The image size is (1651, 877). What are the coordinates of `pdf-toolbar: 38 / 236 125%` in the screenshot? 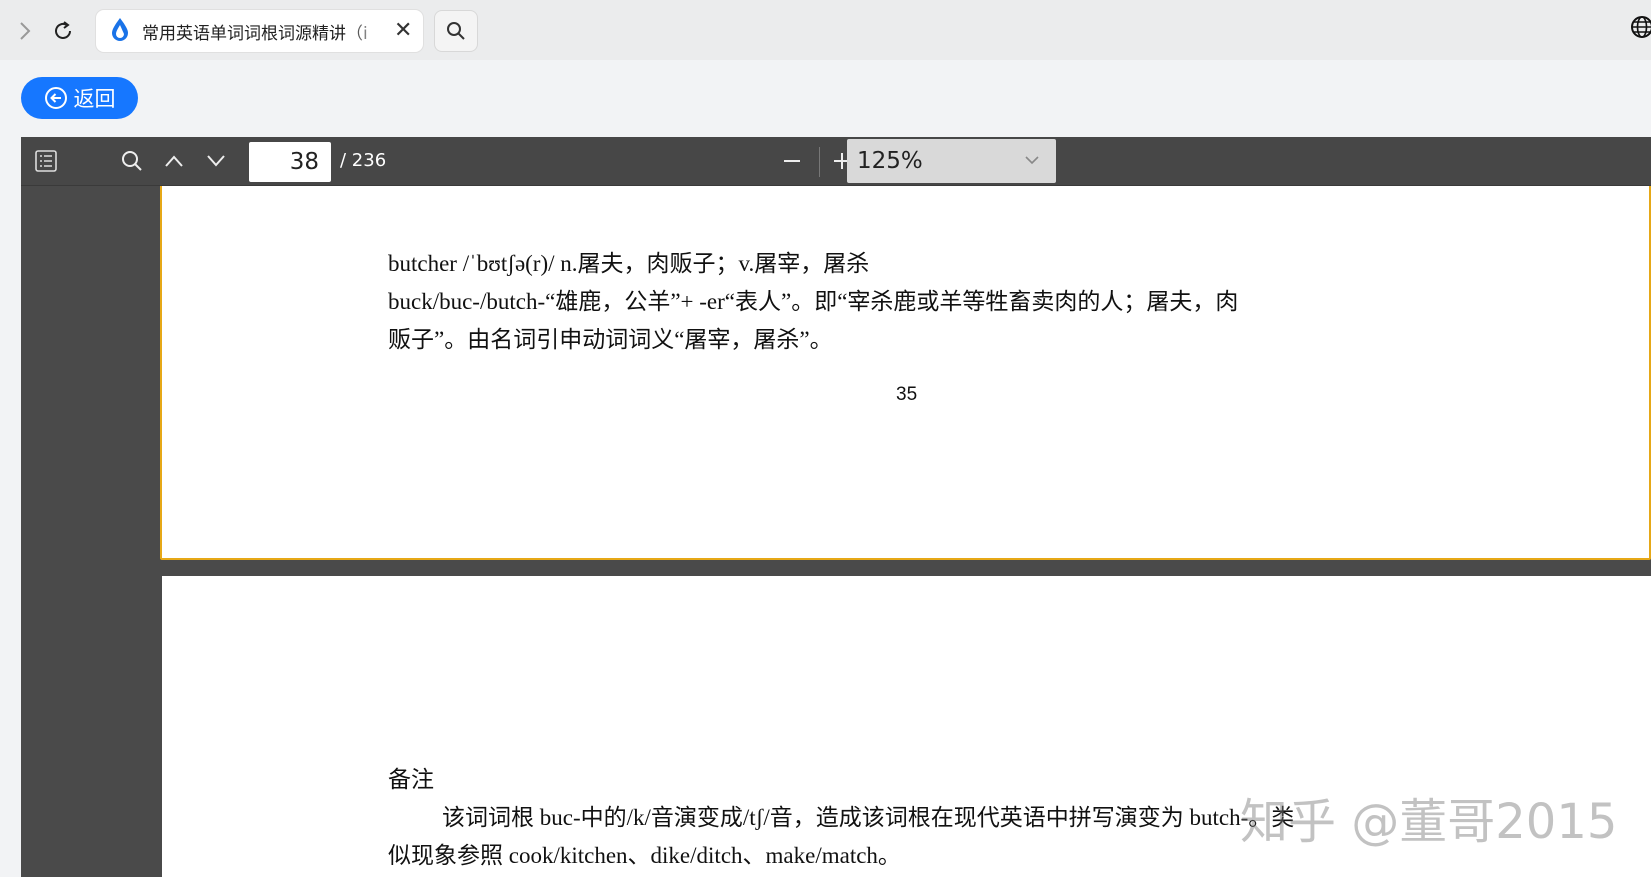 It's located at (836, 161).